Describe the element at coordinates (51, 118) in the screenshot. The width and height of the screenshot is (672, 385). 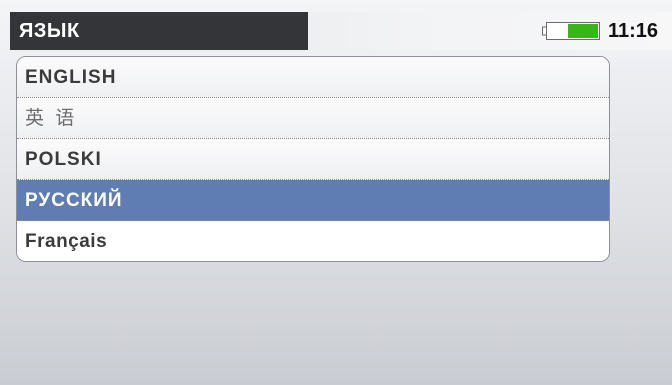
I see `language-item-label: 英 语` at that location.